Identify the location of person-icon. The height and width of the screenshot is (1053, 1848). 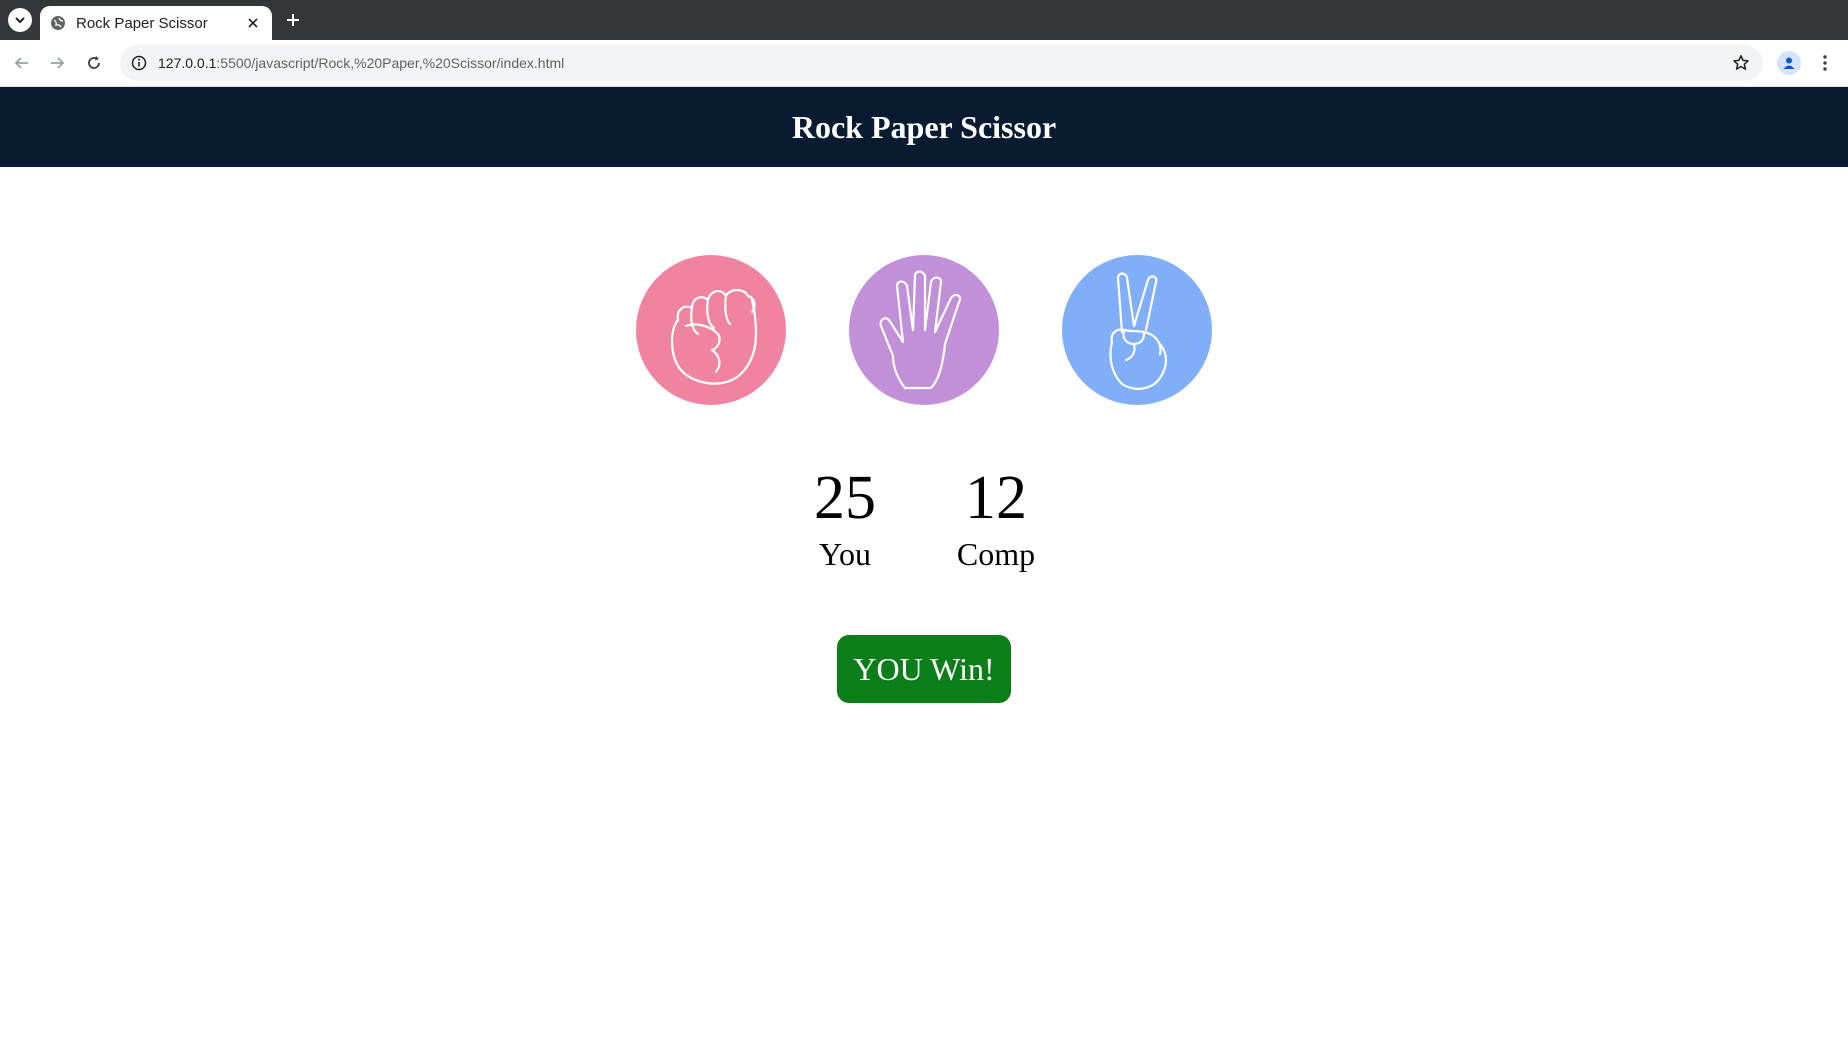
(1789, 63).